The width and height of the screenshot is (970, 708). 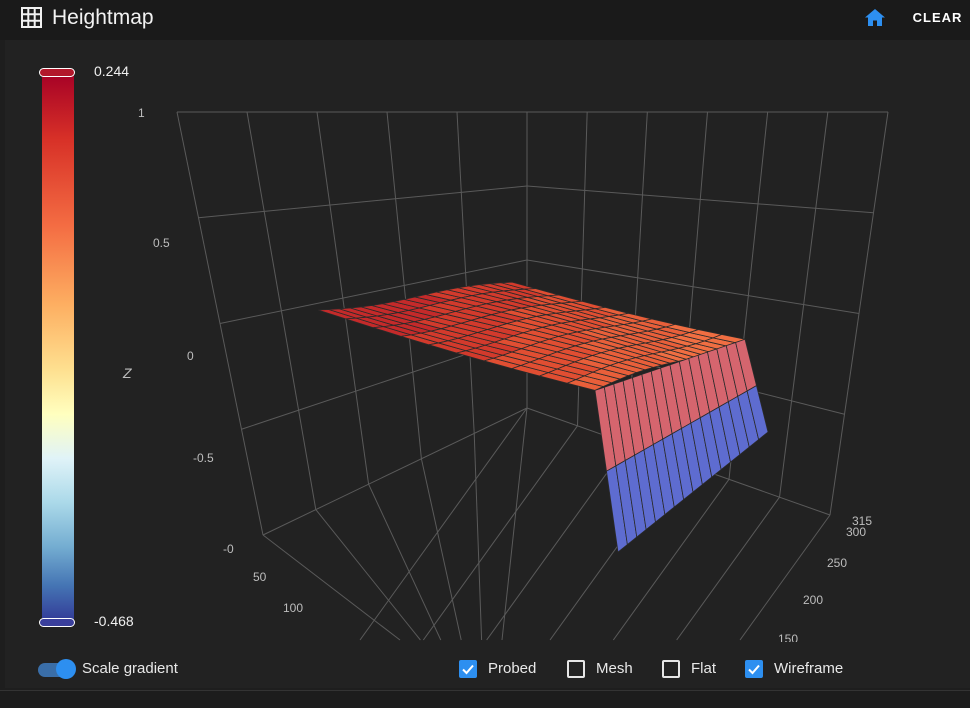 What do you see at coordinates (58, 348) in the screenshot?
I see `color-scale-bar` at bounding box center [58, 348].